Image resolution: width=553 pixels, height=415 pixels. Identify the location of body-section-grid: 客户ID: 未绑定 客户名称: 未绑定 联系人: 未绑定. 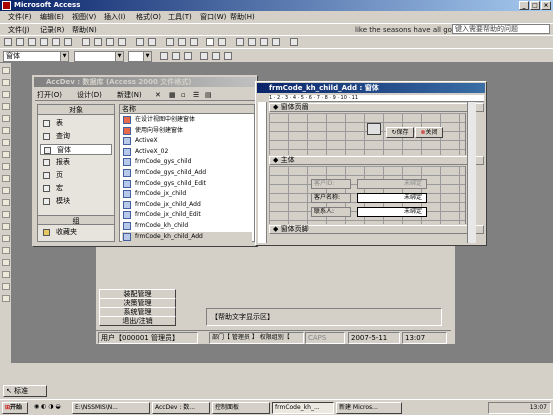
(367, 195).